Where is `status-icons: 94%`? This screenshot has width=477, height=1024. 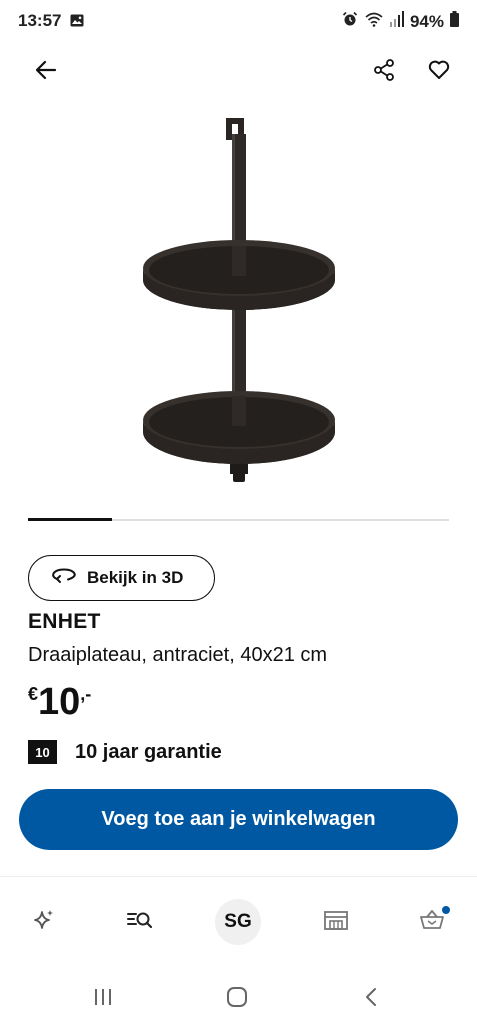
status-icons: 94% is located at coordinates (400, 21).